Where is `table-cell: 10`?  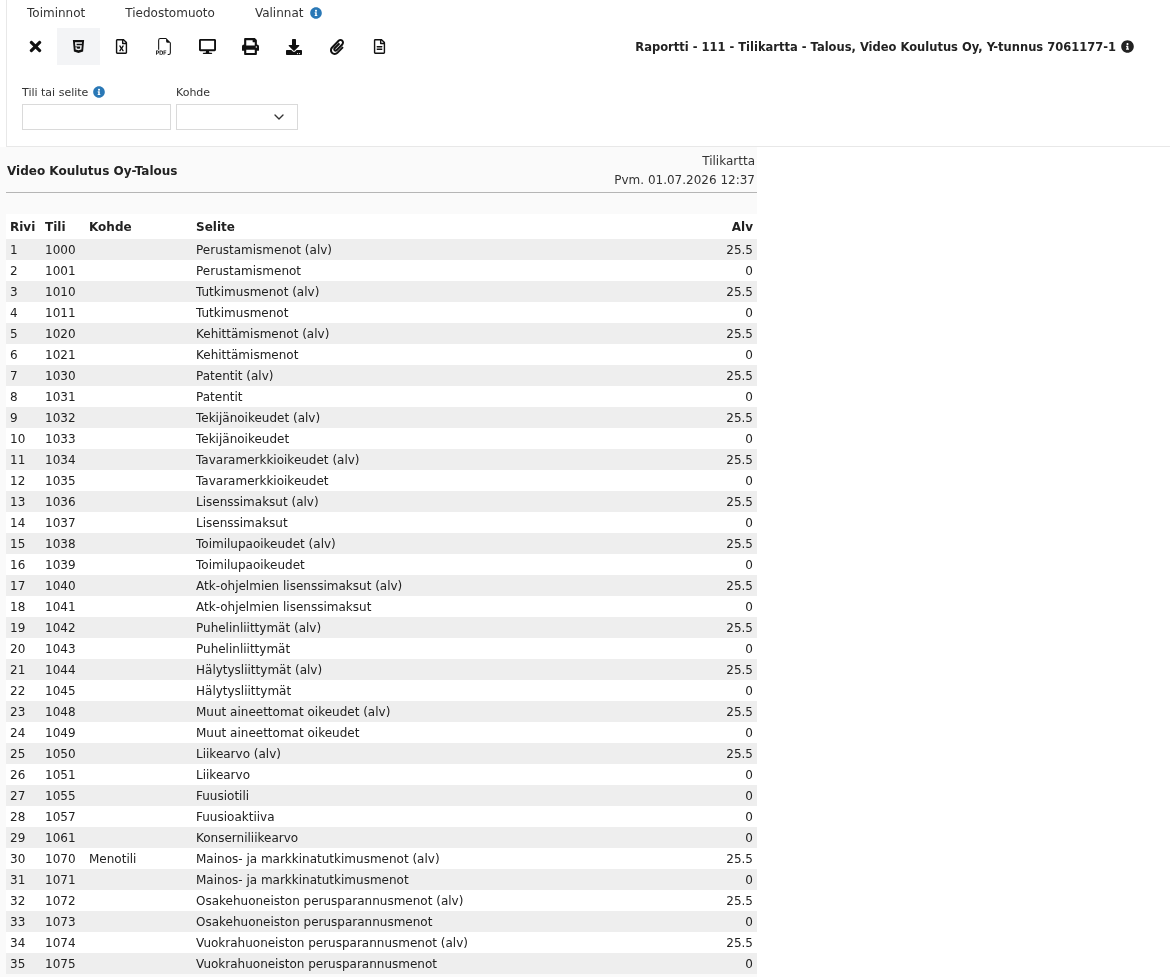 table-cell: 10 is located at coordinates (18, 438).